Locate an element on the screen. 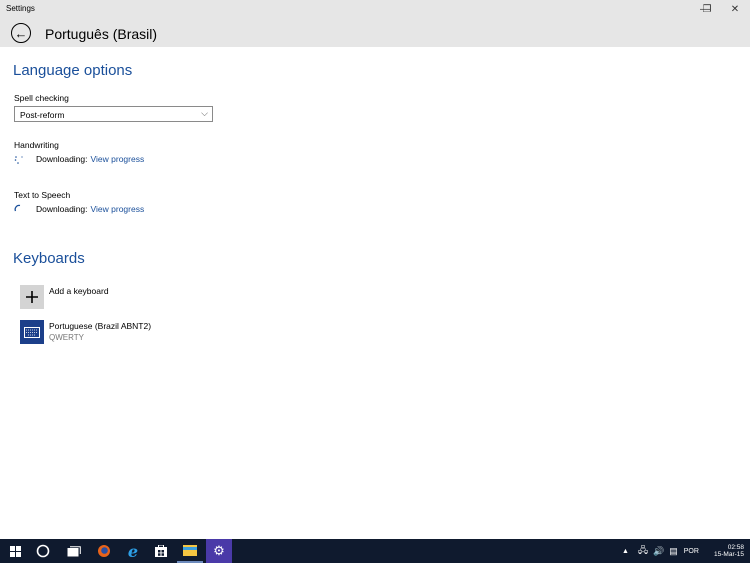 The image size is (750, 563). handwriting-label: Handwriting is located at coordinates (36, 145).